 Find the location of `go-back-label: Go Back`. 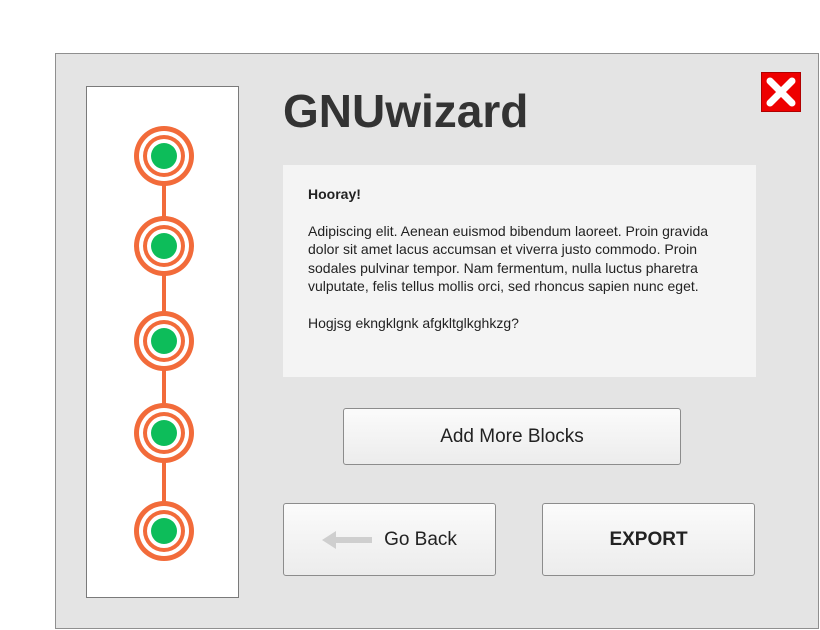

go-back-label: Go Back is located at coordinates (420, 539).